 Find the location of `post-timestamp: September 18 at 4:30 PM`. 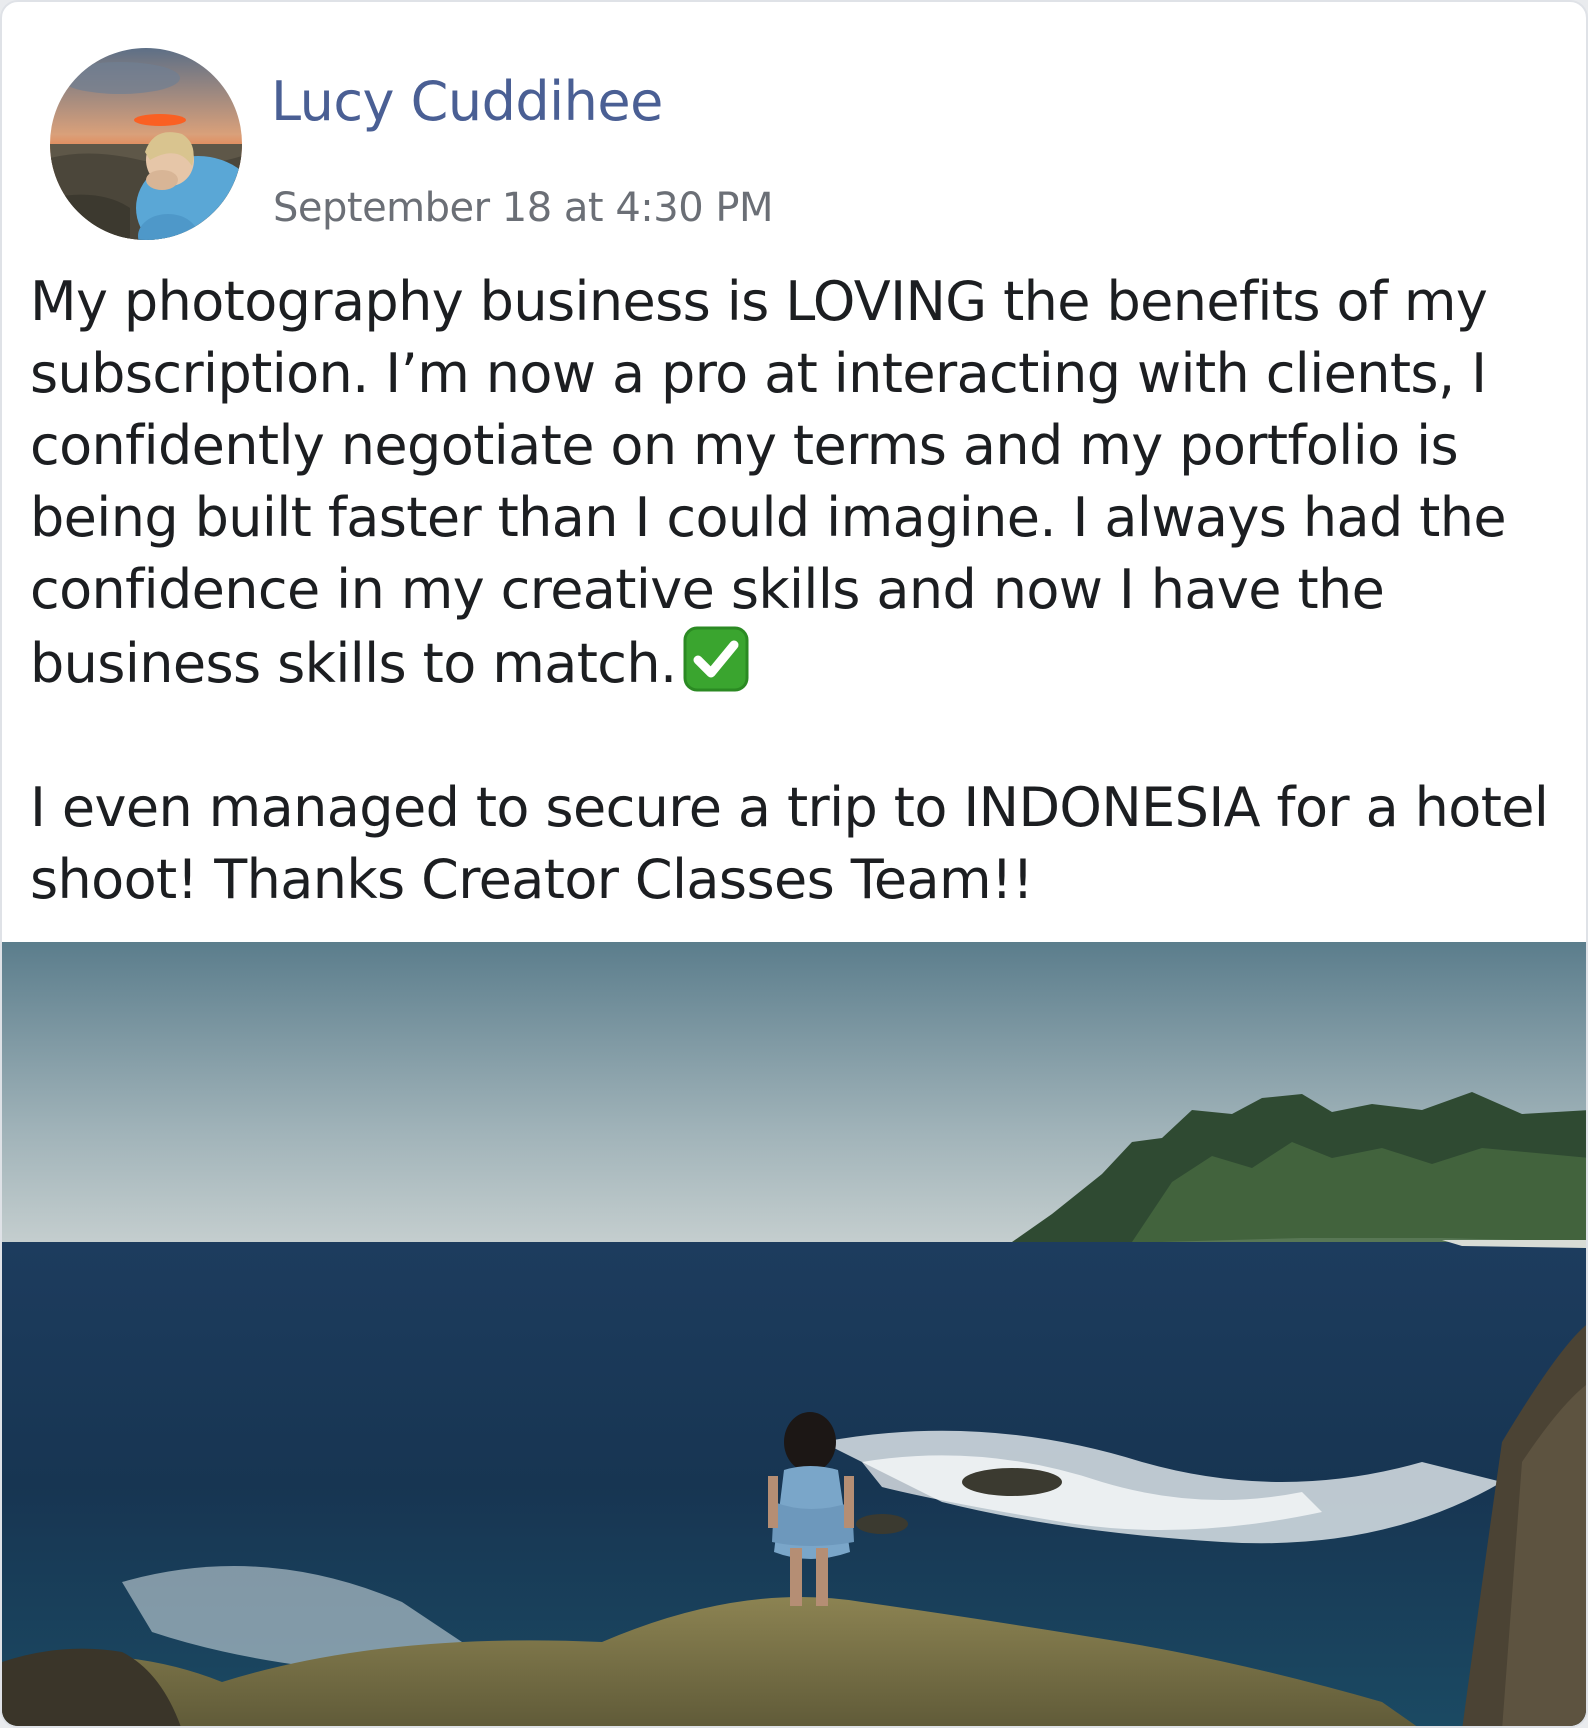

post-timestamp: September 18 at 4:30 PM is located at coordinates (523, 208).